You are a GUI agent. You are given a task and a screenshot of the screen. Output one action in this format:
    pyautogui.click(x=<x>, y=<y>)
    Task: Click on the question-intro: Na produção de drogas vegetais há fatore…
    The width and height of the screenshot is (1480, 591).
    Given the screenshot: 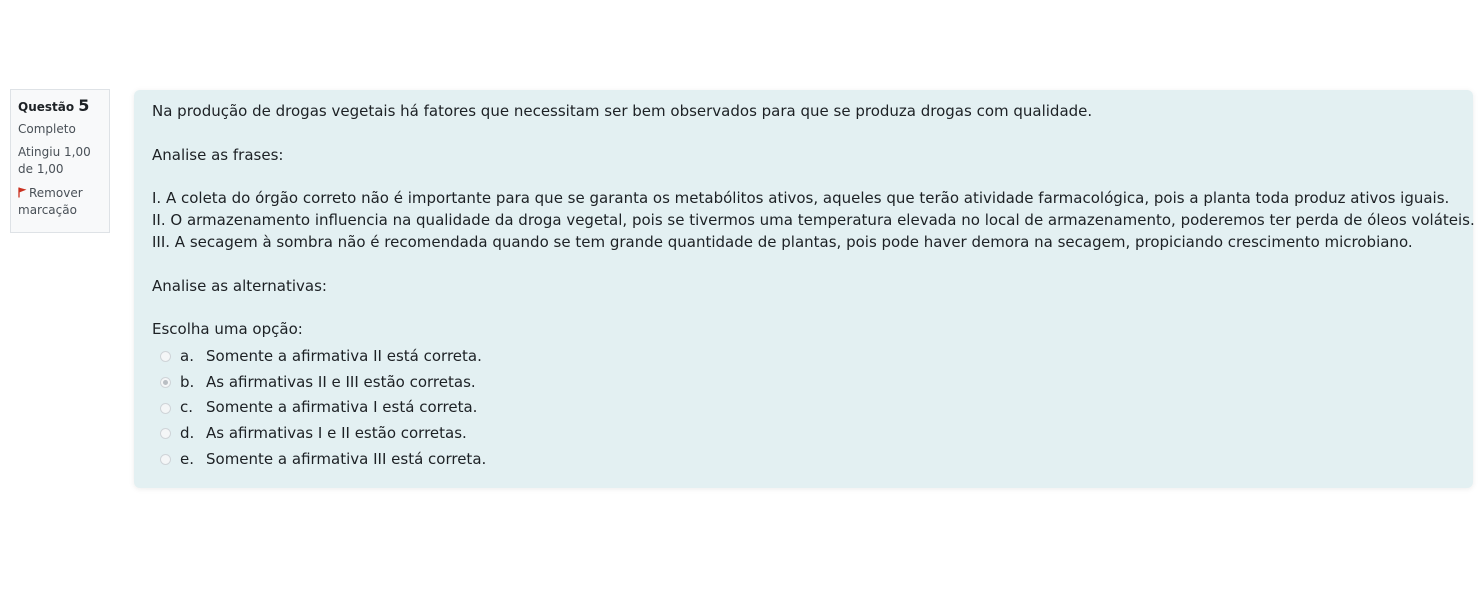 What is the action you would take?
    pyautogui.click(x=622, y=111)
    